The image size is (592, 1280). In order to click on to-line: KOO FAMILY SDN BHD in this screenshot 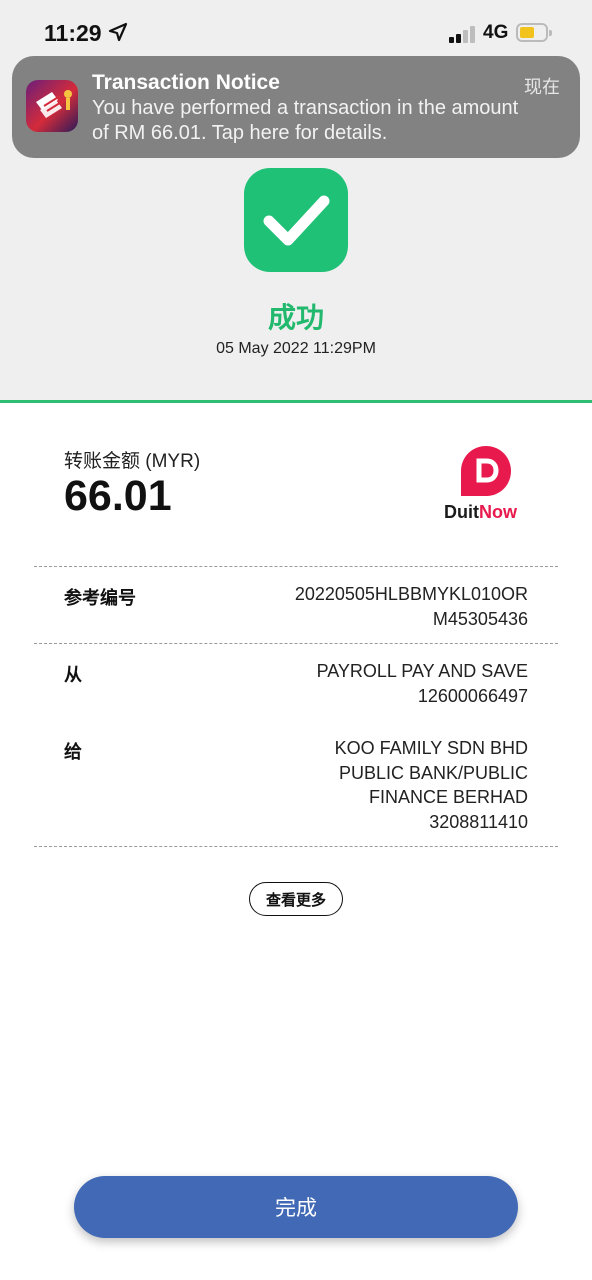, I will do `click(431, 748)`.